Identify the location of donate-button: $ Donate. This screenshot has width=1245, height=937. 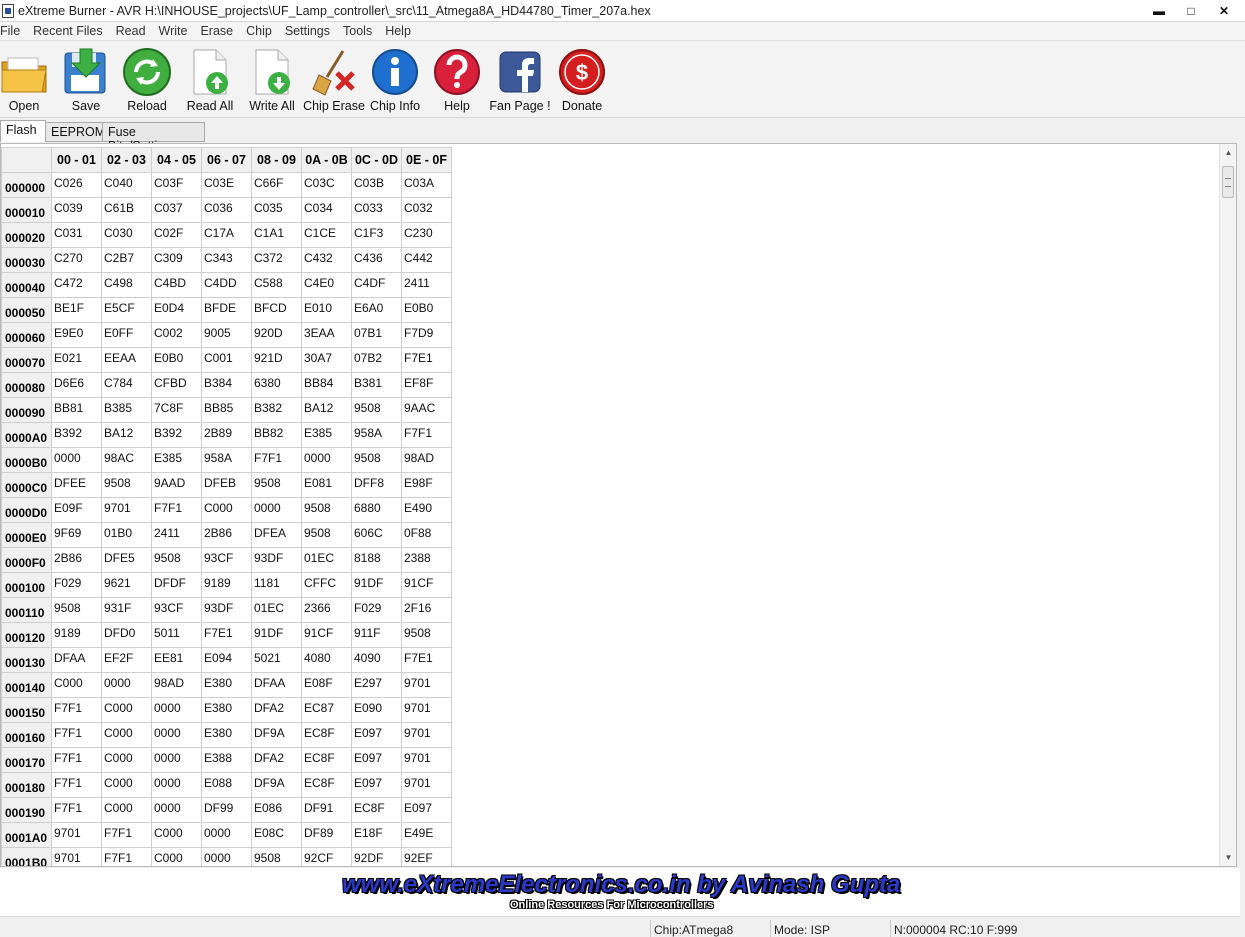
(582, 81).